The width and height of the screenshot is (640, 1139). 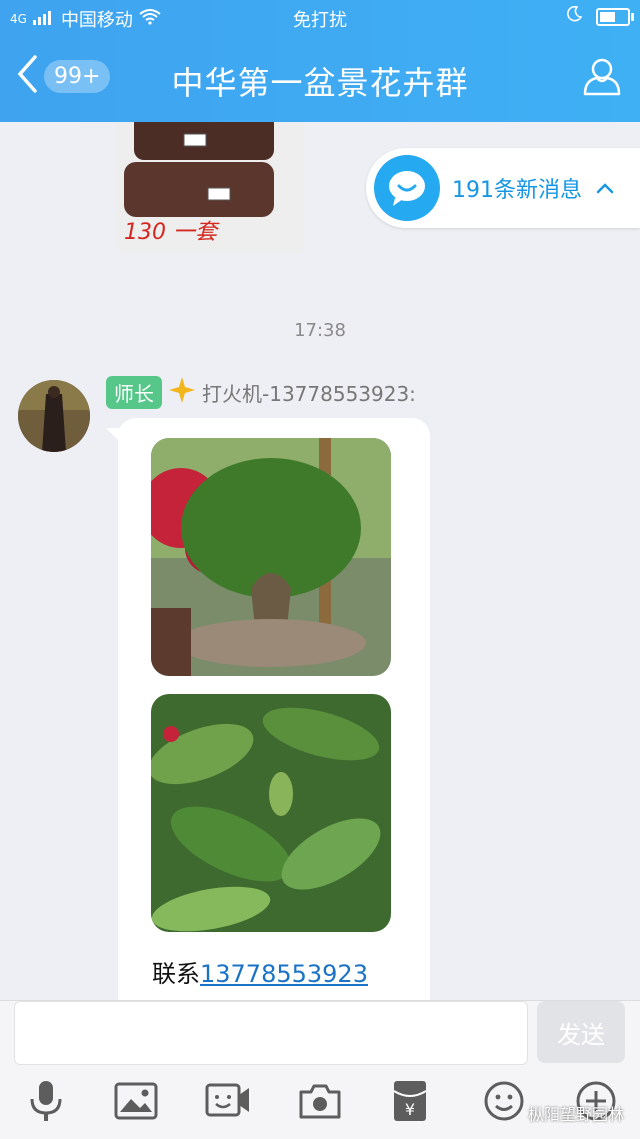 What do you see at coordinates (605, 188) in the screenshot?
I see `chevron-up-icon` at bounding box center [605, 188].